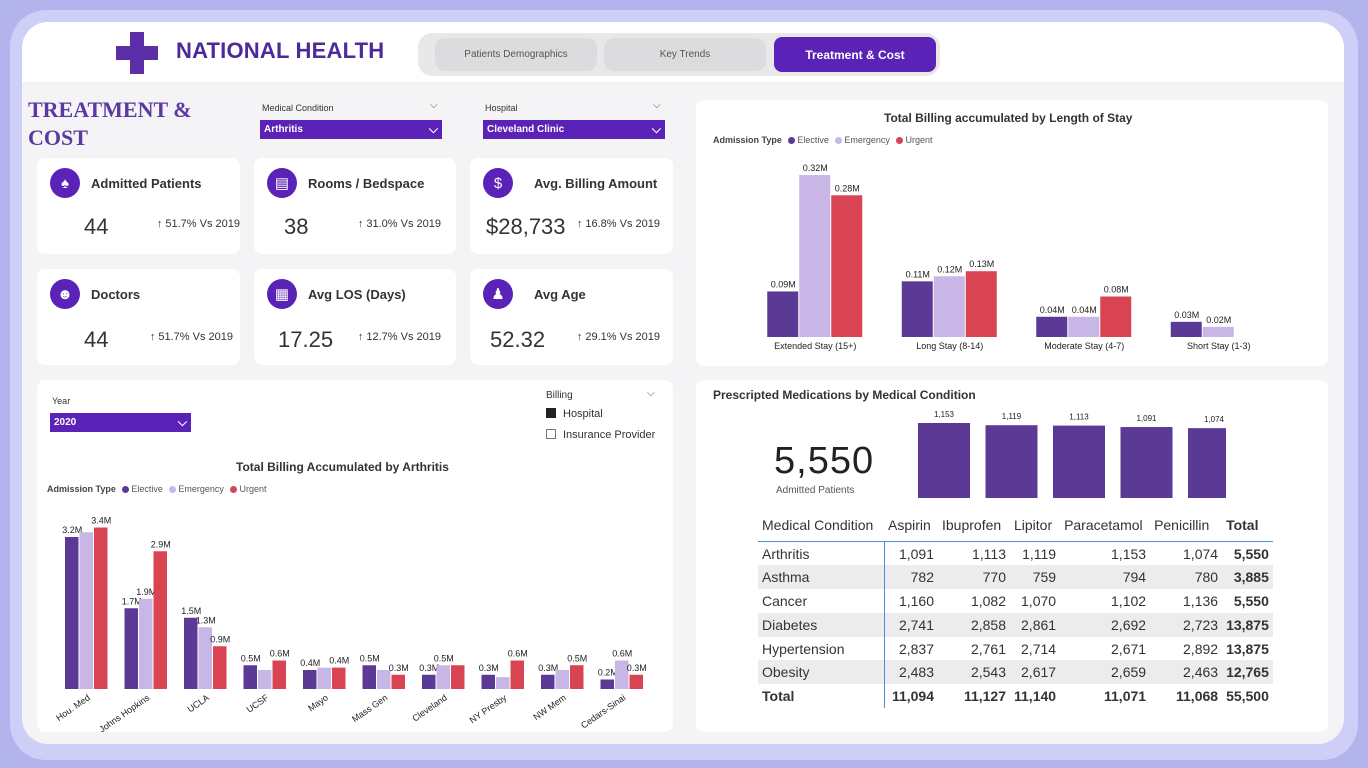 The width and height of the screenshot is (1368, 768). I want to click on billing-option-hospital: Hospital, so click(574, 414).